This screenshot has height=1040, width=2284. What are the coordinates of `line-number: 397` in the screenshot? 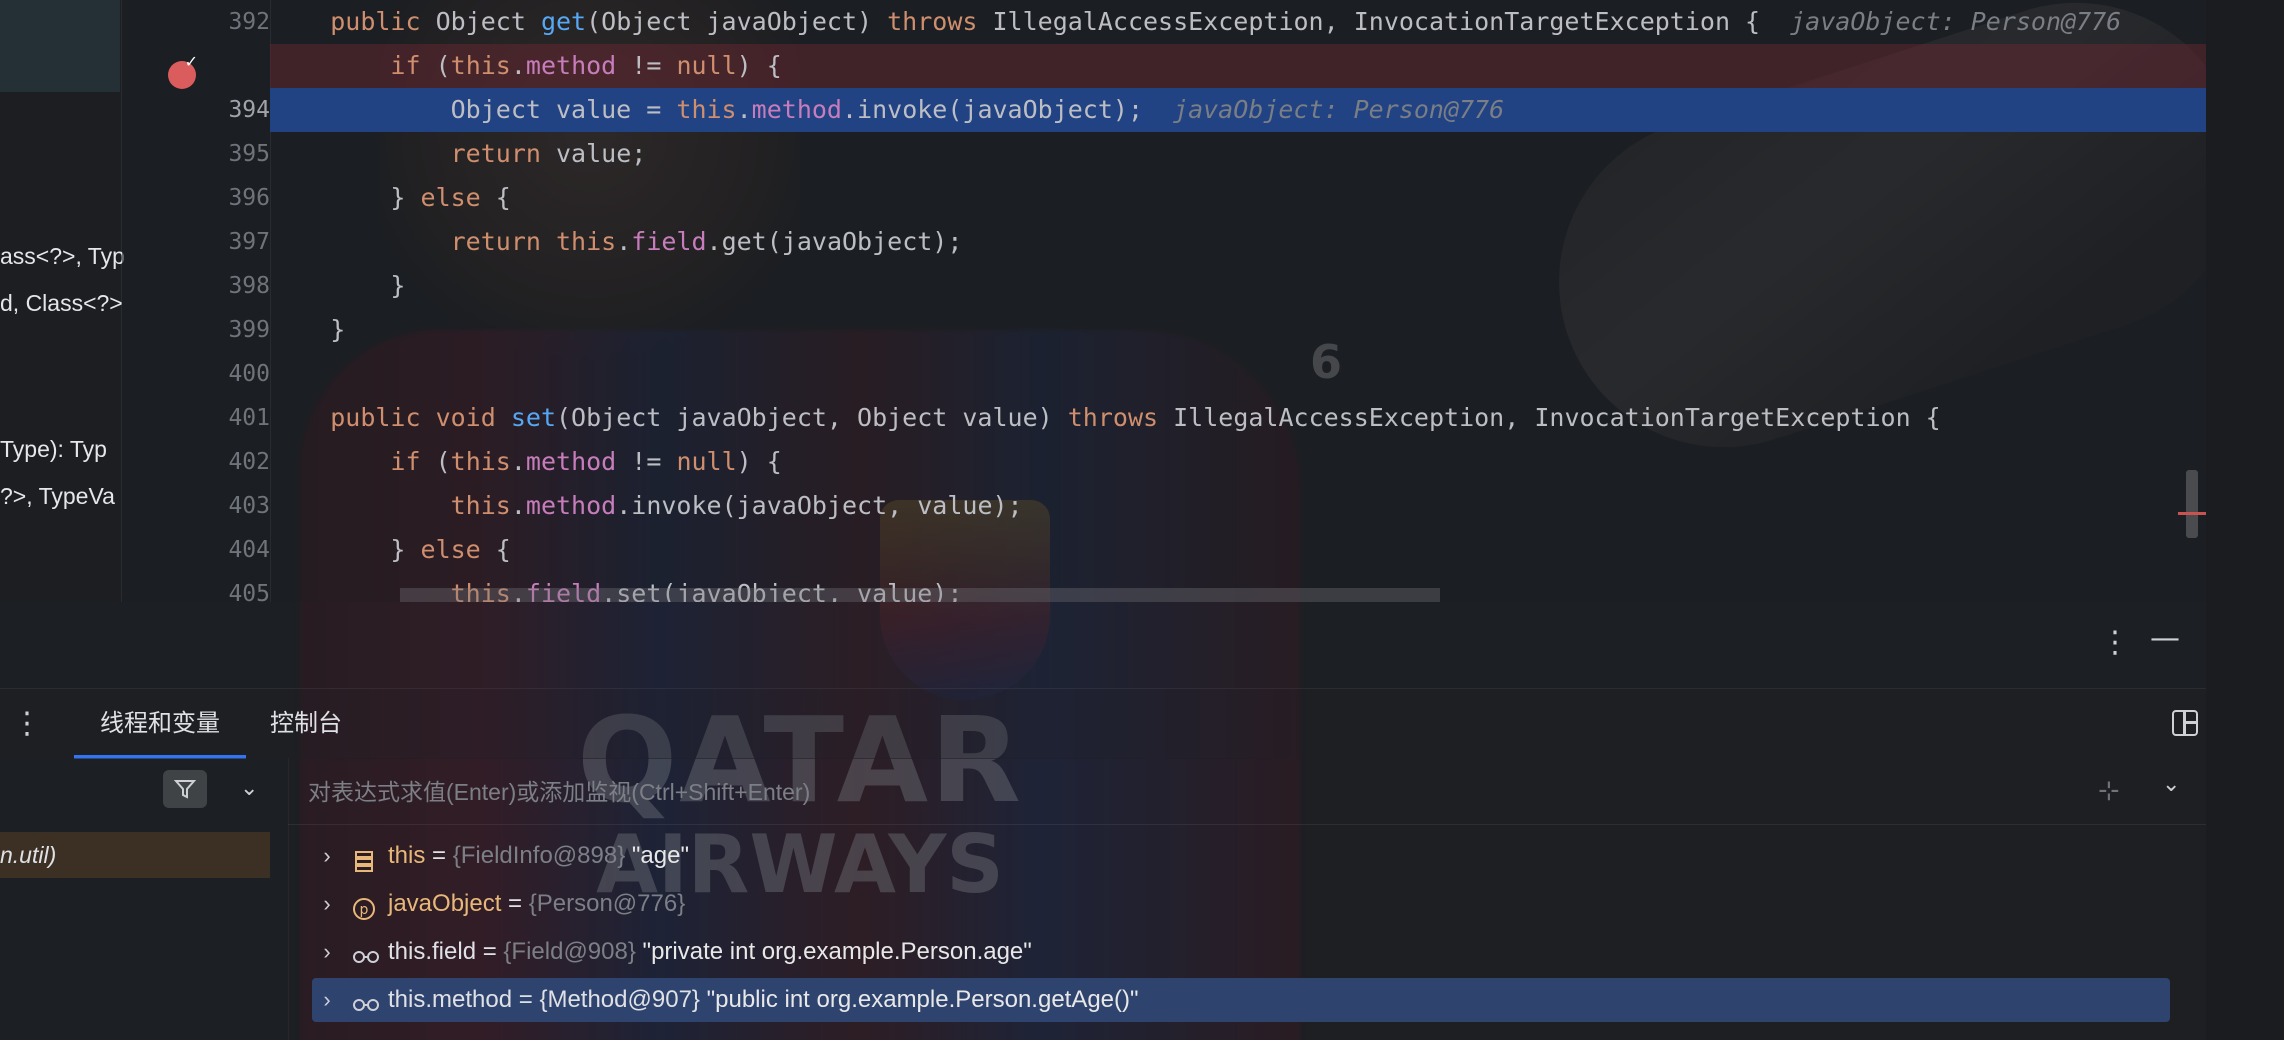 It's located at (225, 242).